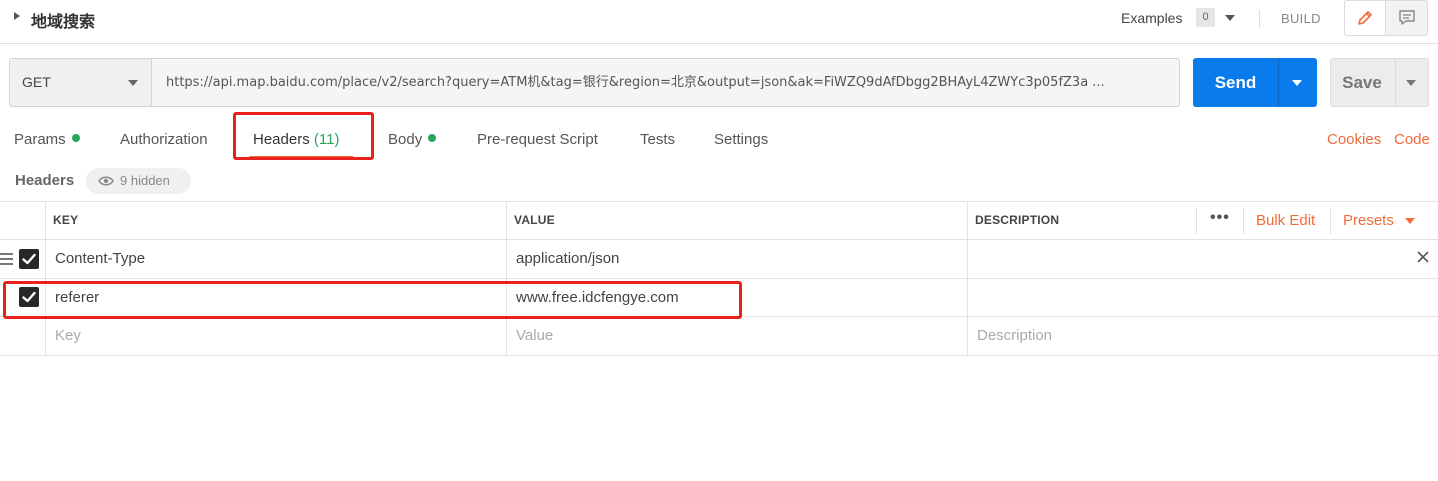 The height and width of the screenshot is (481, 1438). What do you see at coordinates (1354, 139) in the screenshot?
I see `cookies-link: Cookies` at bounding box center [1354, 139].